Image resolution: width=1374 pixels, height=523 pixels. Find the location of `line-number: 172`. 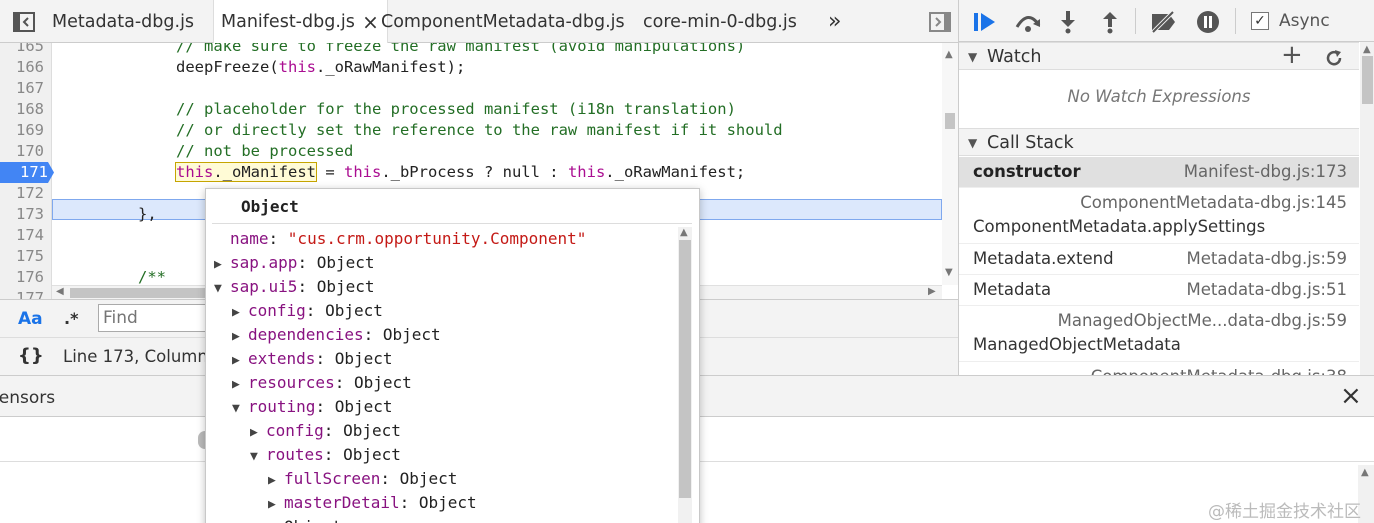

line-number: 172 is located at coordinates (25, 193).